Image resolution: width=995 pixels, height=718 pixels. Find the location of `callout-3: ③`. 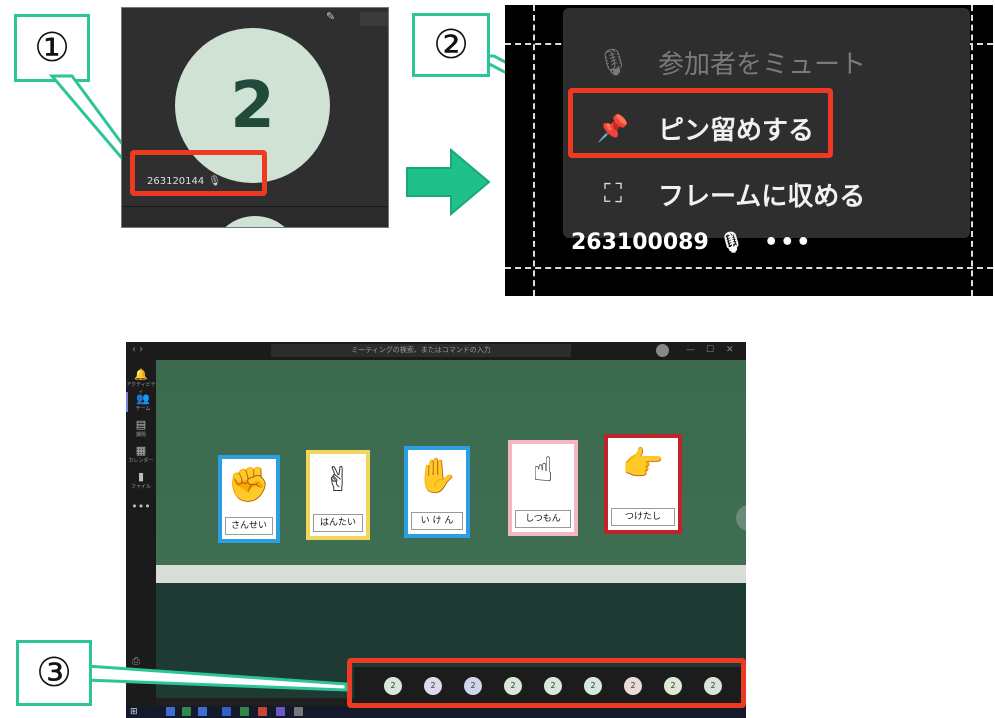

callout-3: ③ is located at coordinates (54, 673).